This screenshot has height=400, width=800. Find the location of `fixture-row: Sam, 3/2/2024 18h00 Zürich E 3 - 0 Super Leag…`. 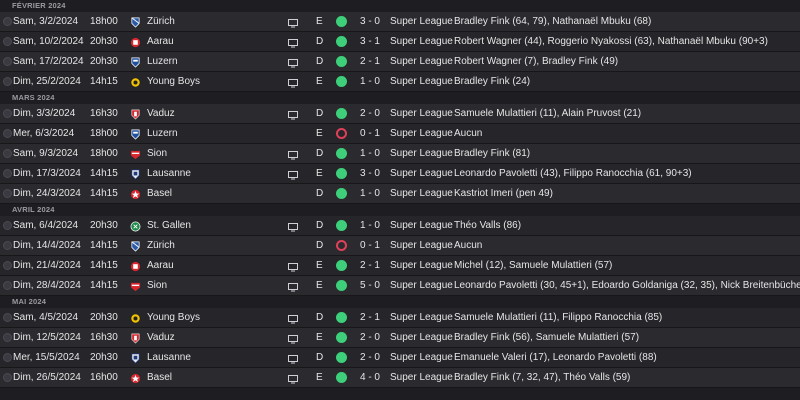

fixture-row: Sam, 3/2/2024 18h00 Zürich E 3 - 0 Super Leag… is located at coordinates (400, 22).